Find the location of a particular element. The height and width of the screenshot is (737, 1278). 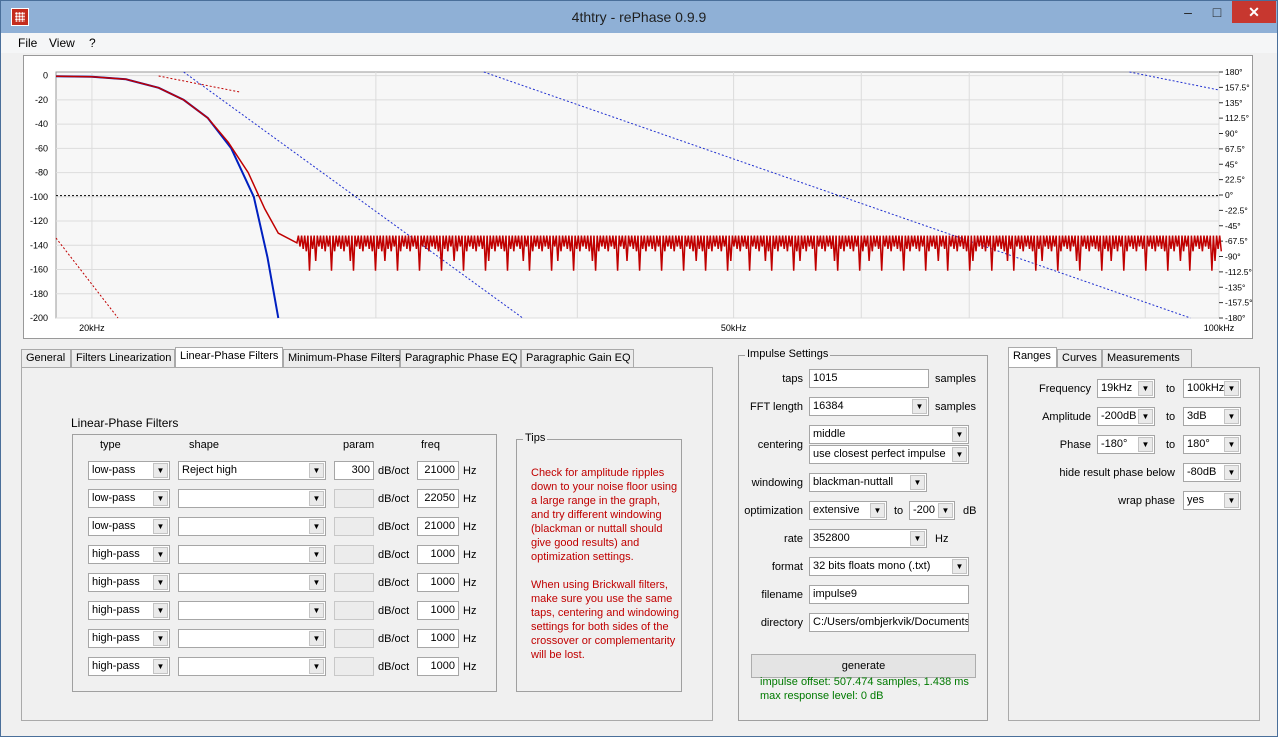

menu-view: View is located at coordinates (62, 43).